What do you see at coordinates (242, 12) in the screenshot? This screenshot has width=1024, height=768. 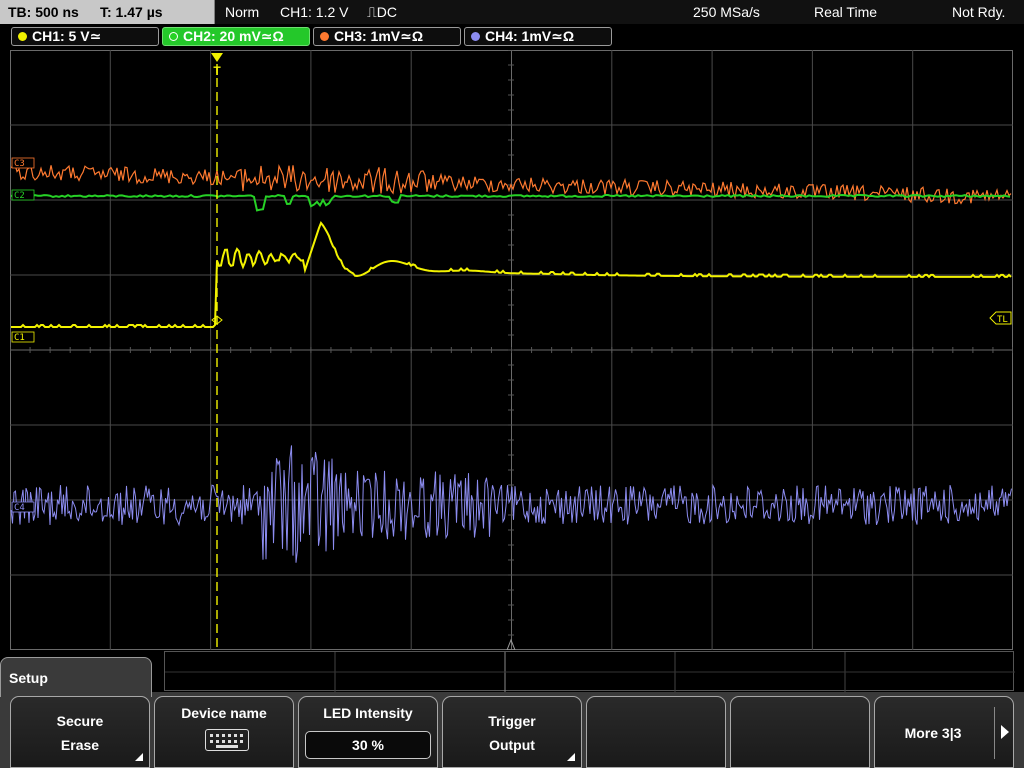 I see `trigger-mode: Norm` at bounding box center [242, 12].